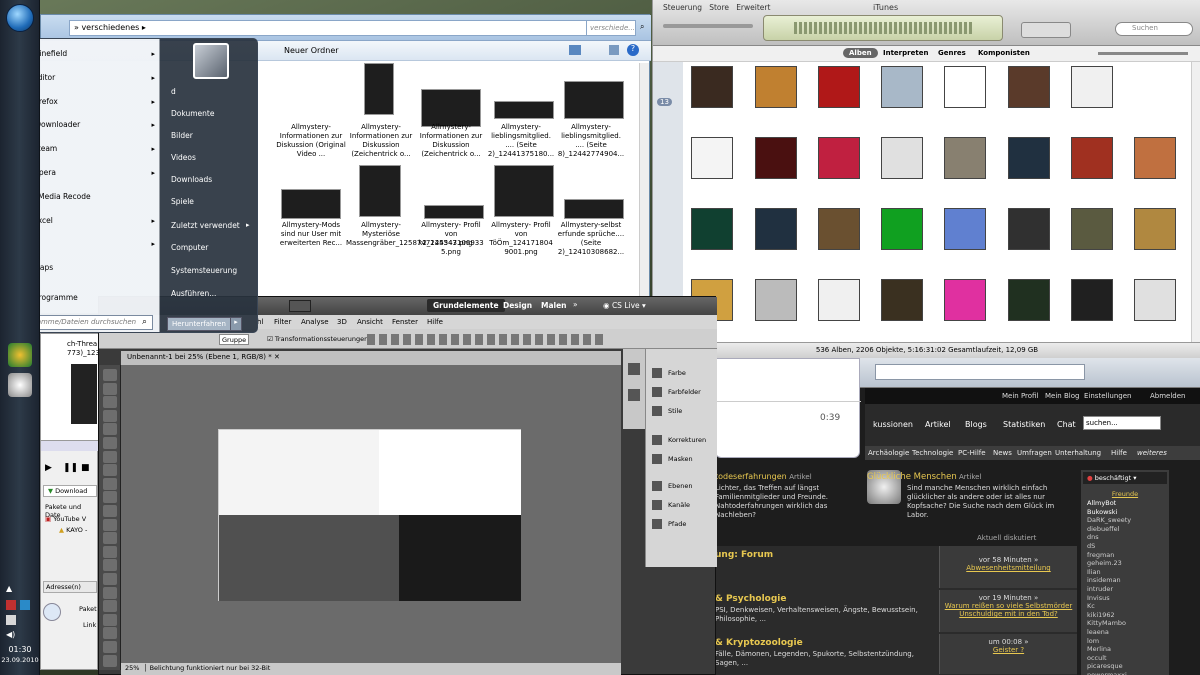 The height and width of the screenshot is (675, 1200). Describe the element at coordinates (1062, 396) in the screenshot. I see `link-mein-blog: Mein Blog` at that location.